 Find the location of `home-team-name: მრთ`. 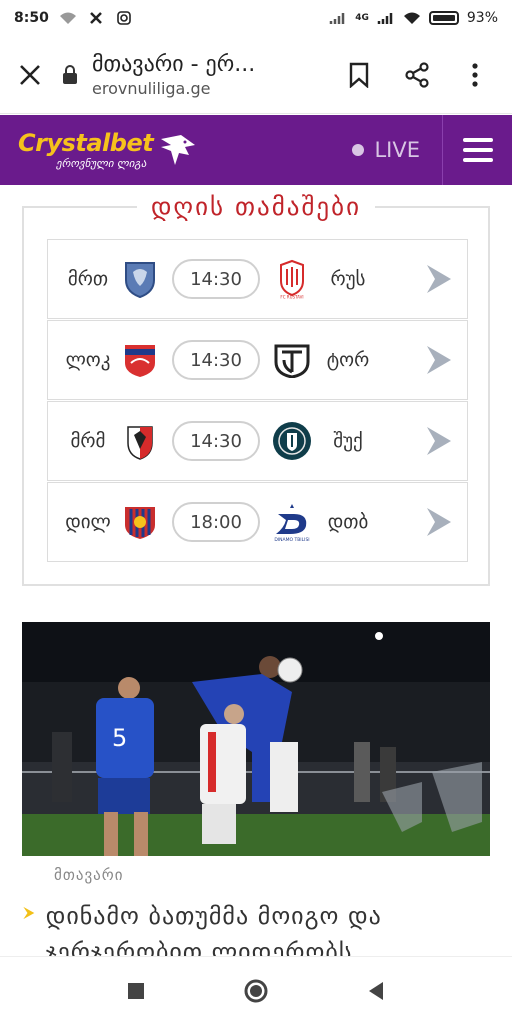

home-team-name: მრთ is located at coordinates (88, 279).